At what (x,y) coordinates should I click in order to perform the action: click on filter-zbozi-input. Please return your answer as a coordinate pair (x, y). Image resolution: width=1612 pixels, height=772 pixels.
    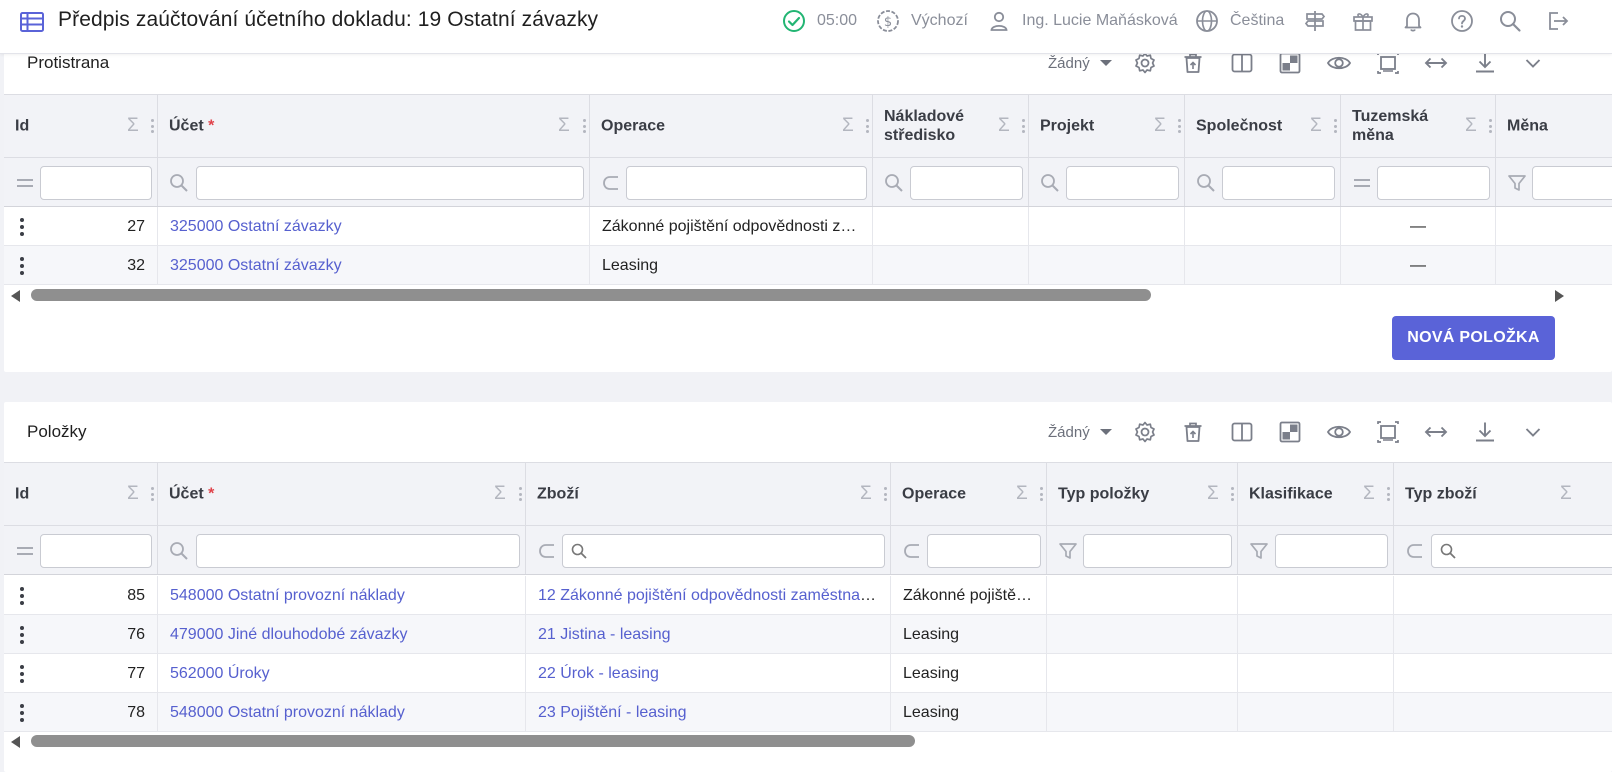
    Looking at the image, I should click on (723, 551).